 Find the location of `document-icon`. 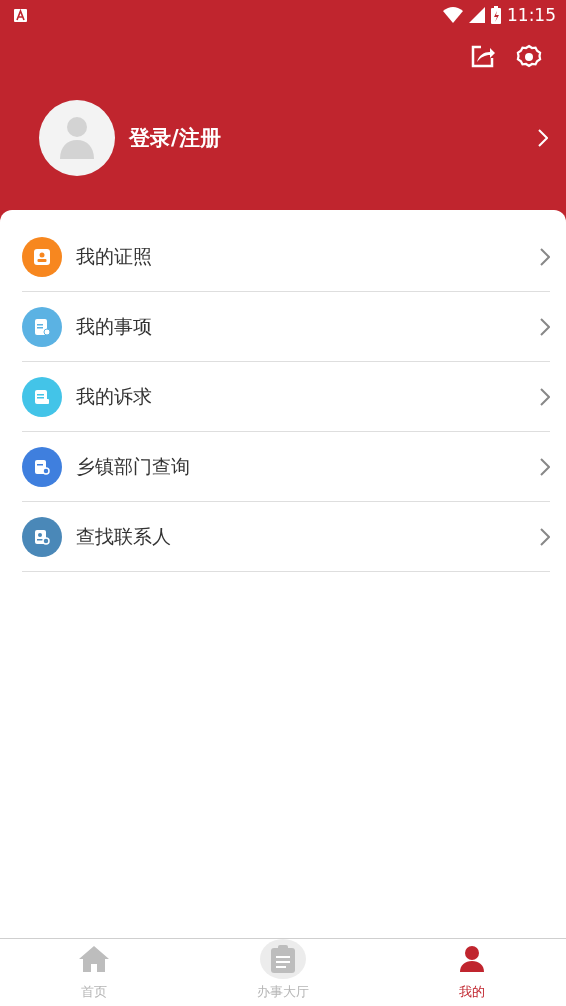

document-icon is located at coordinates (42, 396).